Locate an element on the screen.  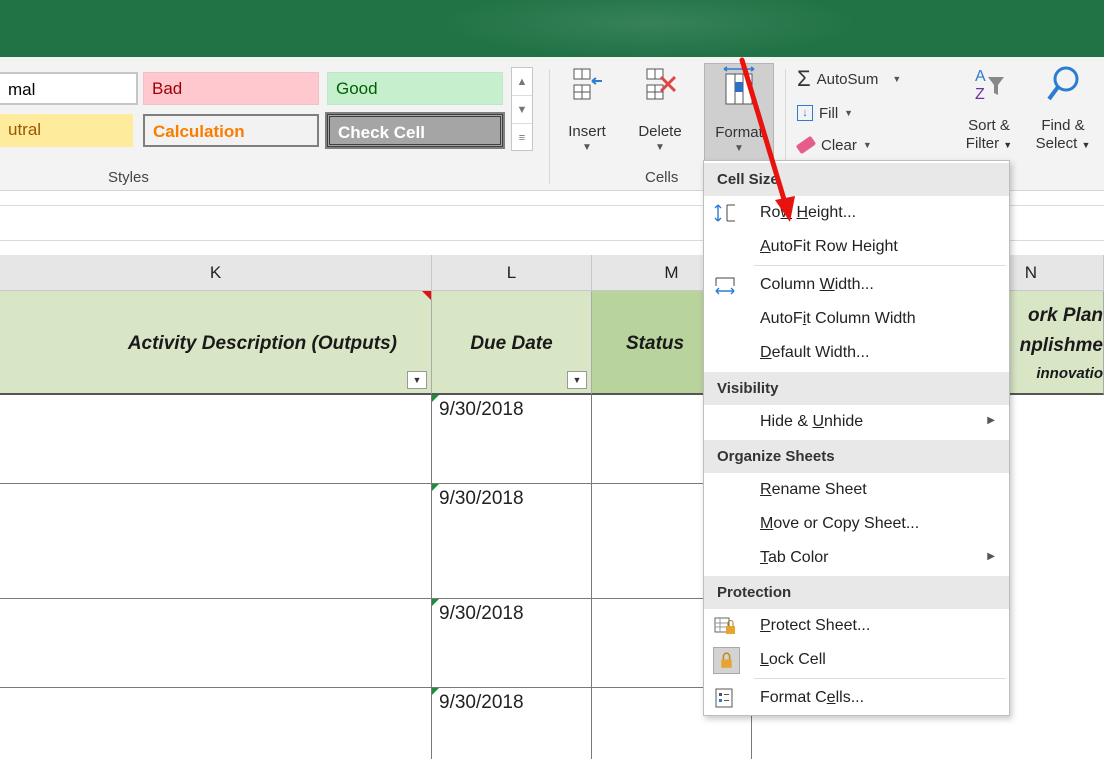
fill-down-icon: ↓ is located at coordinates (805, 113).